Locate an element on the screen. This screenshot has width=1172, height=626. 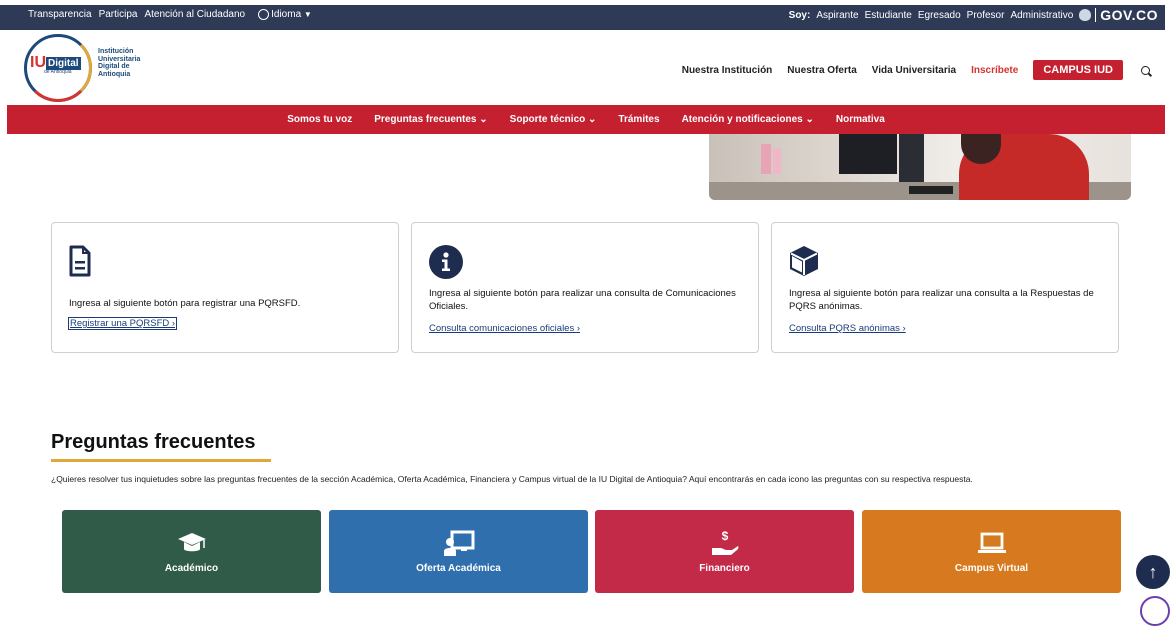
colombia-shield-icon is located at coordinates (1085, 15).